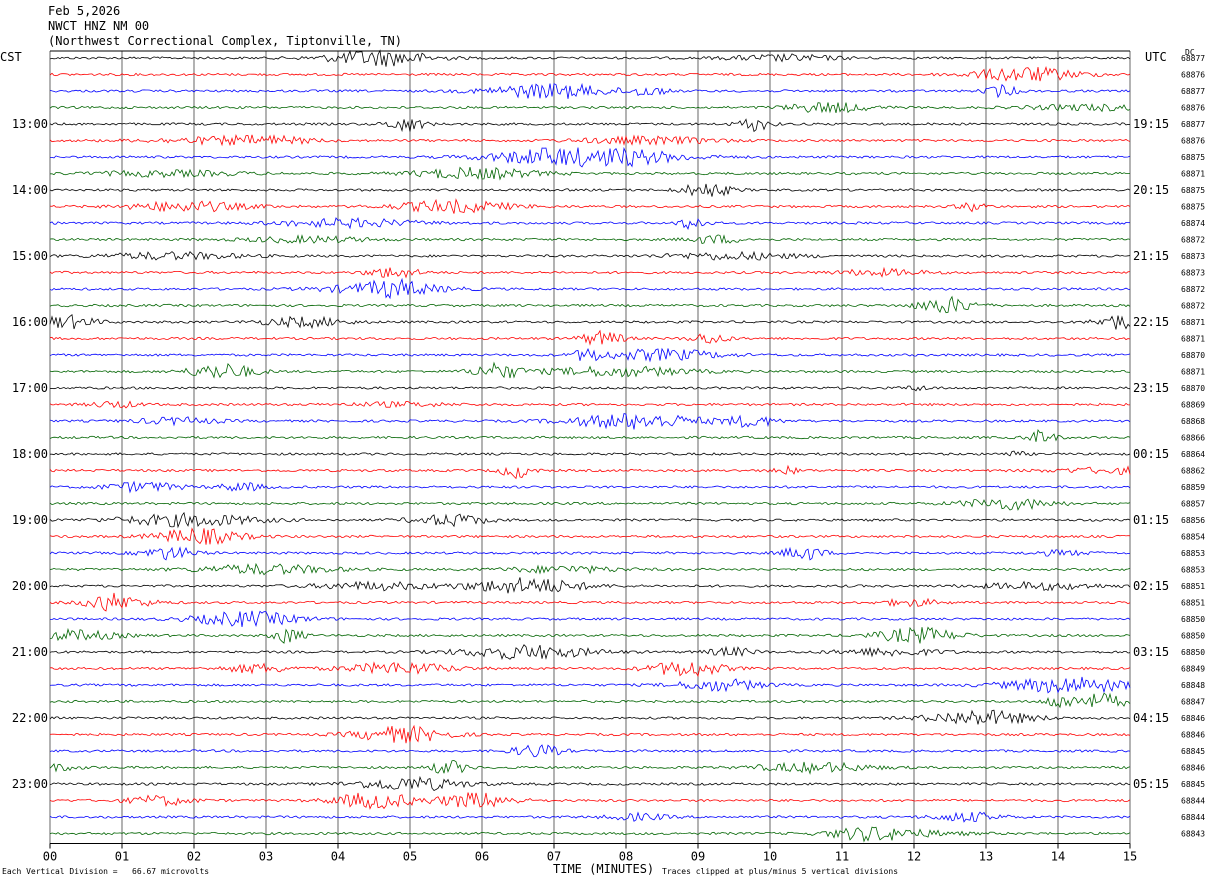 This screenshot has height=886, width=1210. What do you see at coordinates (1151, 322) in the screenshot?
I see `right-hour-label: 22:15` at bounding box center [1151, 322].